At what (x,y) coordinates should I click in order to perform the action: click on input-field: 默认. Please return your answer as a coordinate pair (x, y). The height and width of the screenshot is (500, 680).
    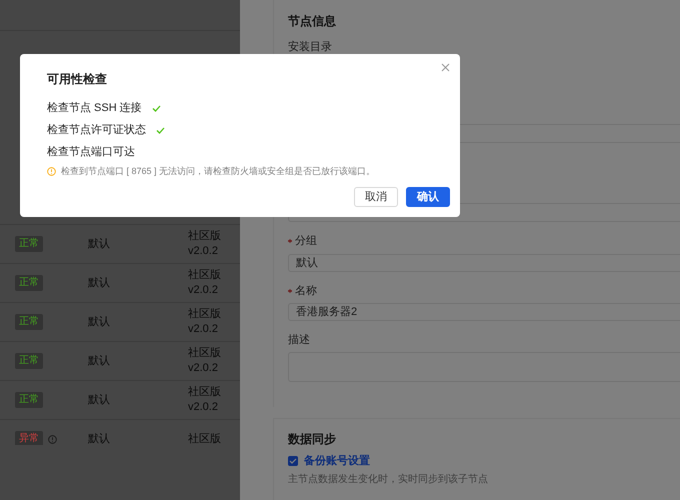
    Looking at the image, I should click on (484, 263).